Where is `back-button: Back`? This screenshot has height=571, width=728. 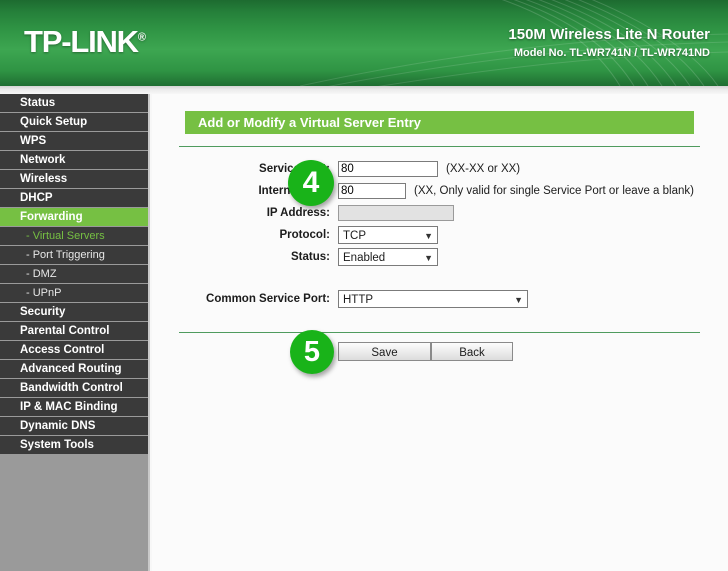 back-button: Back is located at coordinates (472, 351).